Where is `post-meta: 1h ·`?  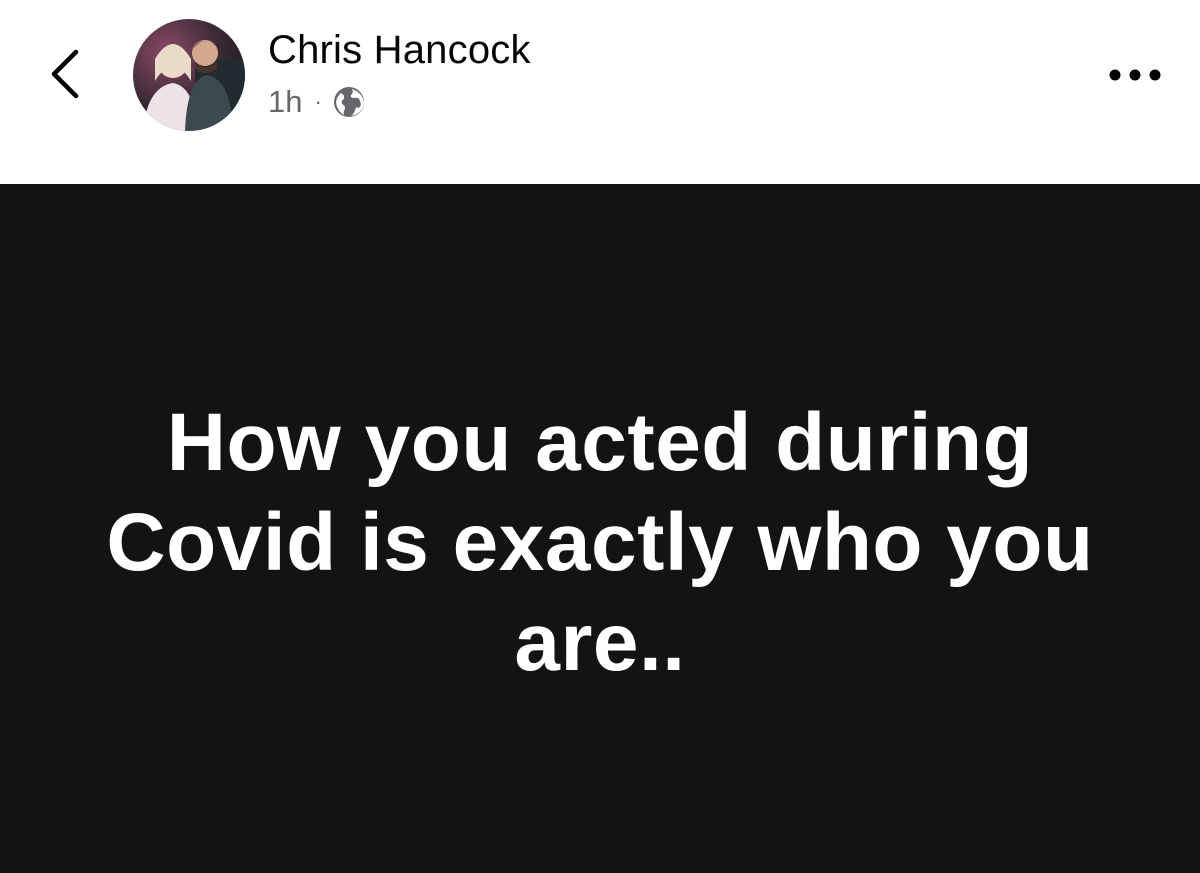 post-meta: 1h · is located at coordinates (317, 102).